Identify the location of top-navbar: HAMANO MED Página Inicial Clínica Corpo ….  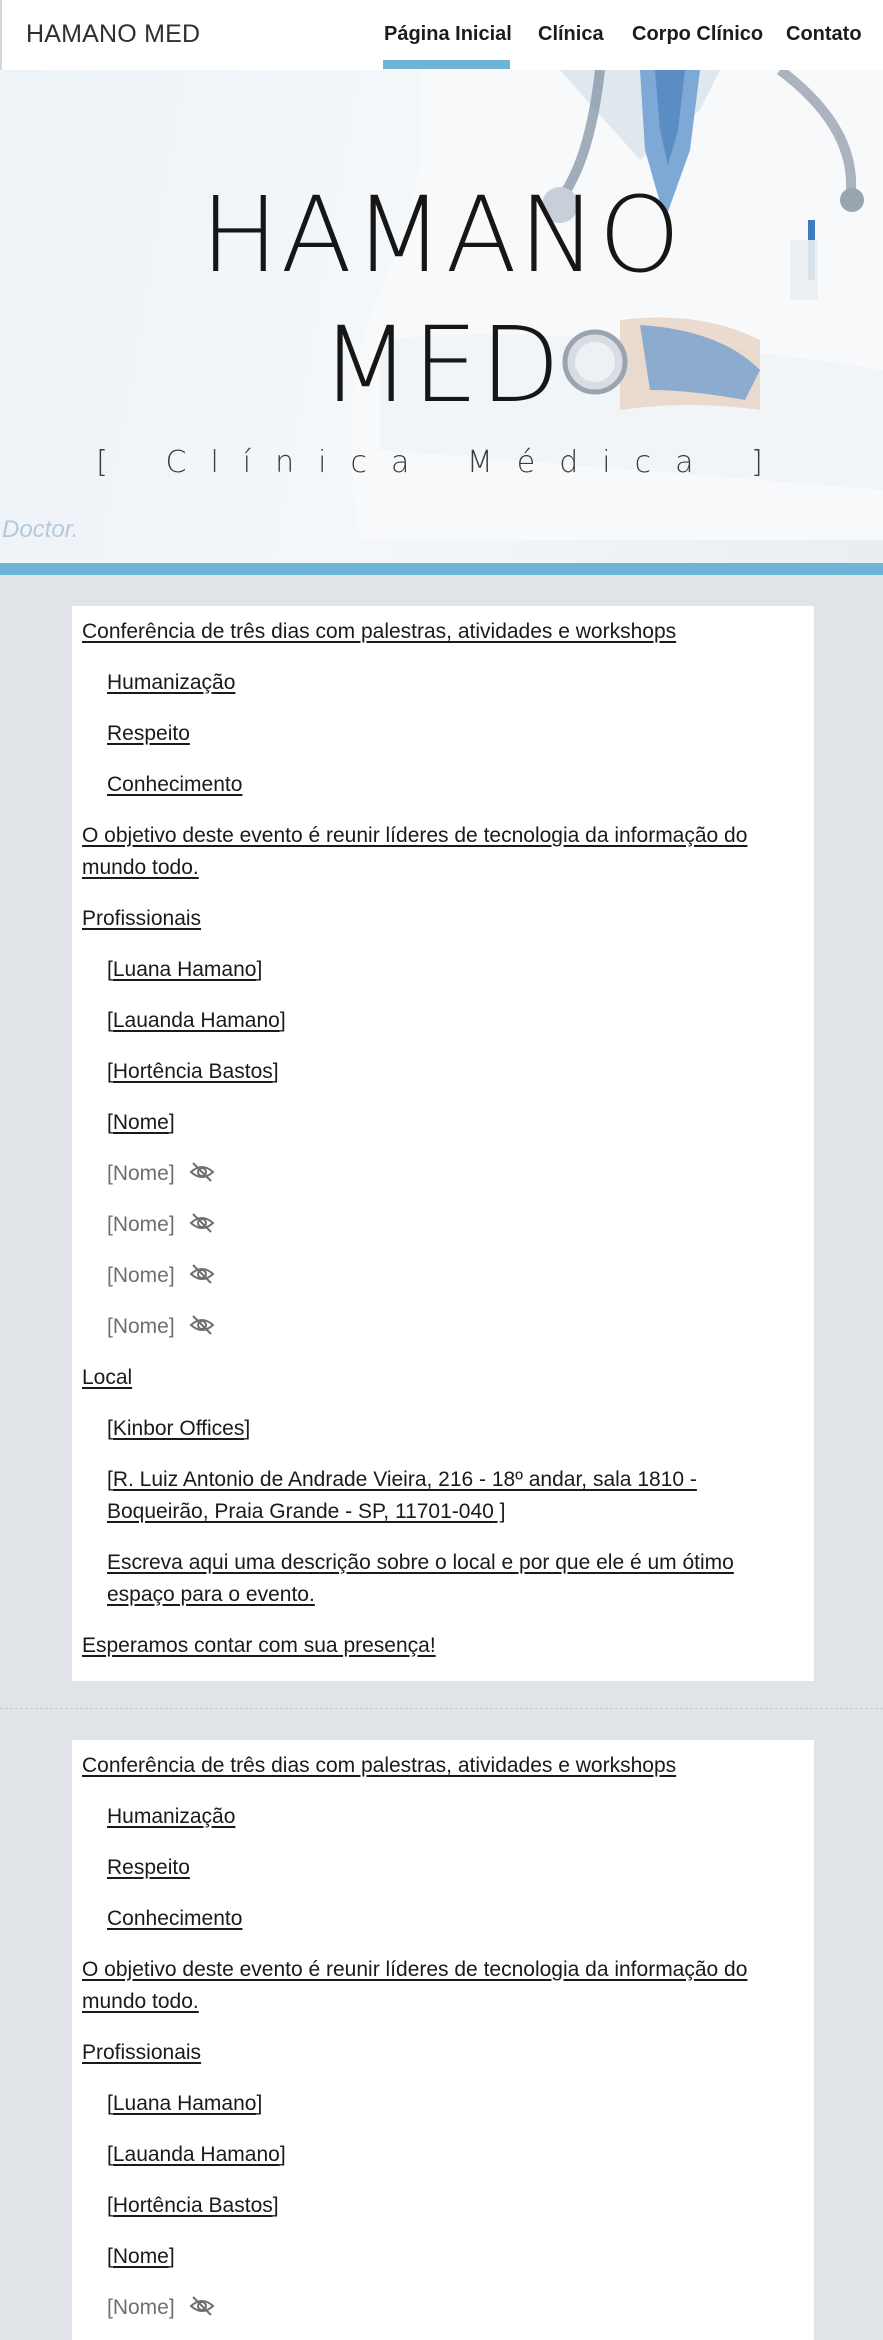
(441, 35).